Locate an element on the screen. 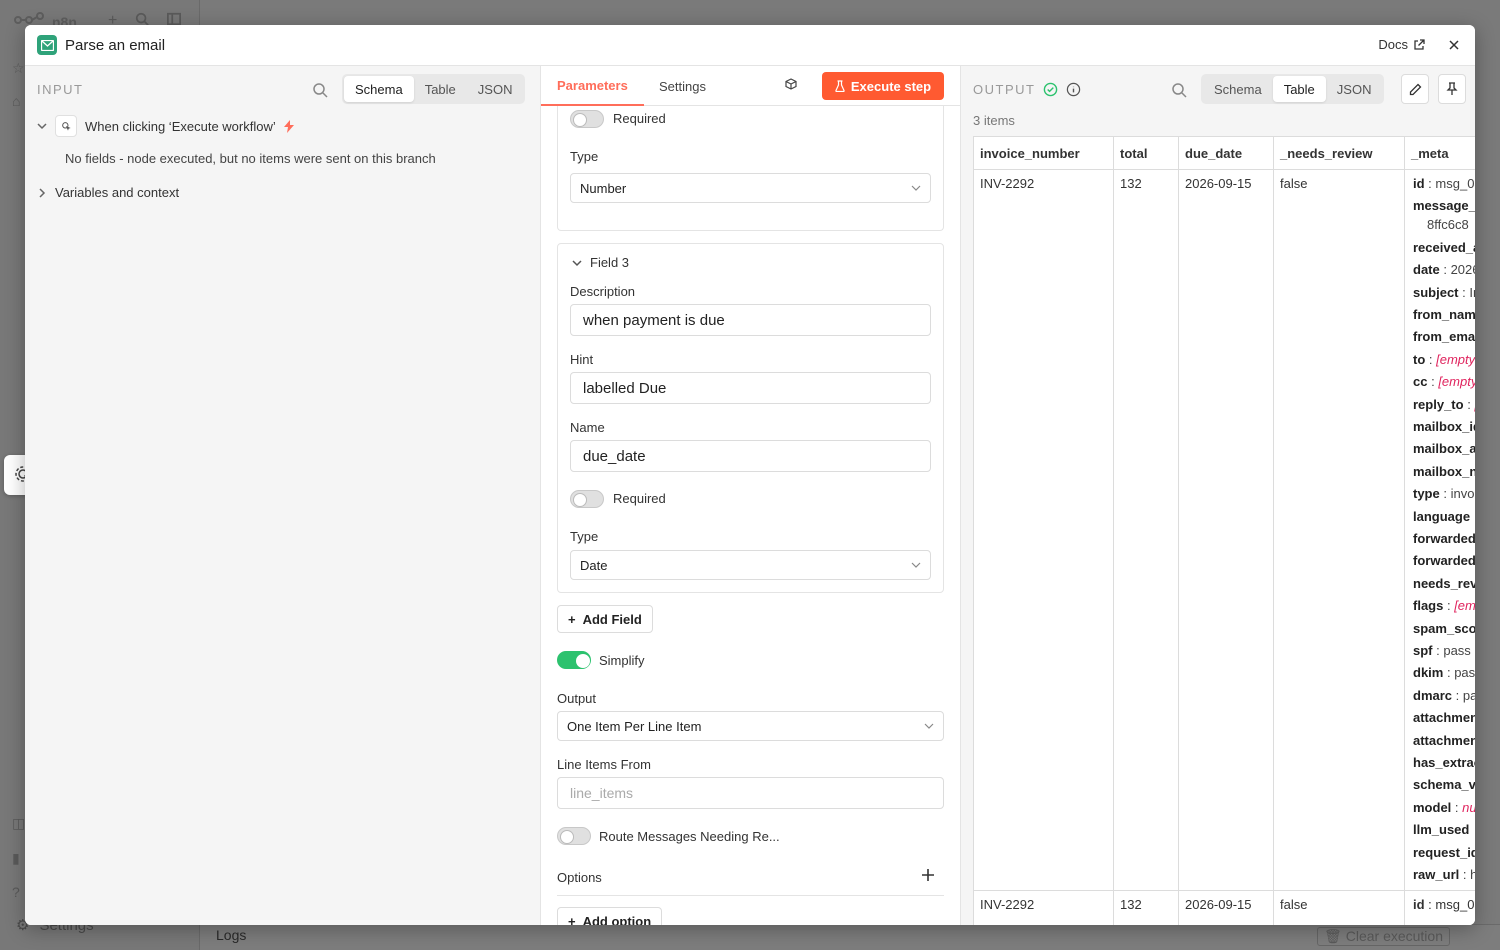 The image size is (1500, 950). name-label: Name is located at coordinates (587, 427).